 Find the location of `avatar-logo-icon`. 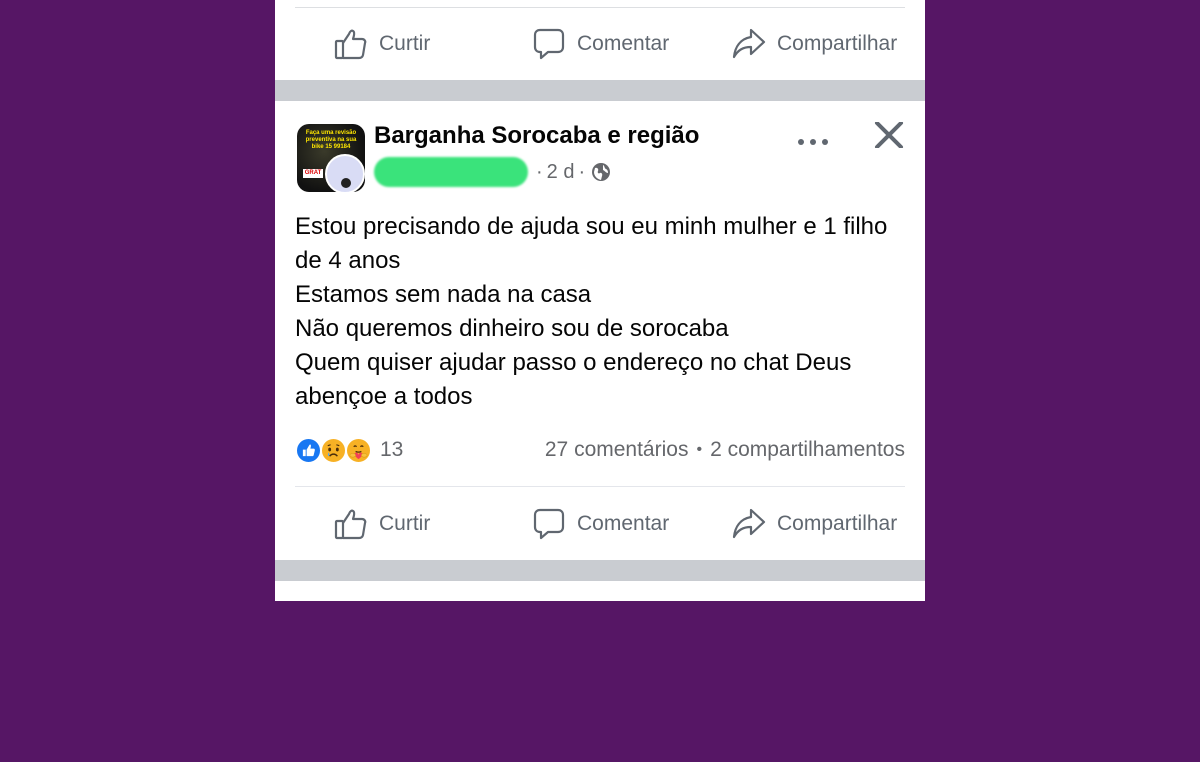

avatar-logo-icon is located at coordinates (346, 183).